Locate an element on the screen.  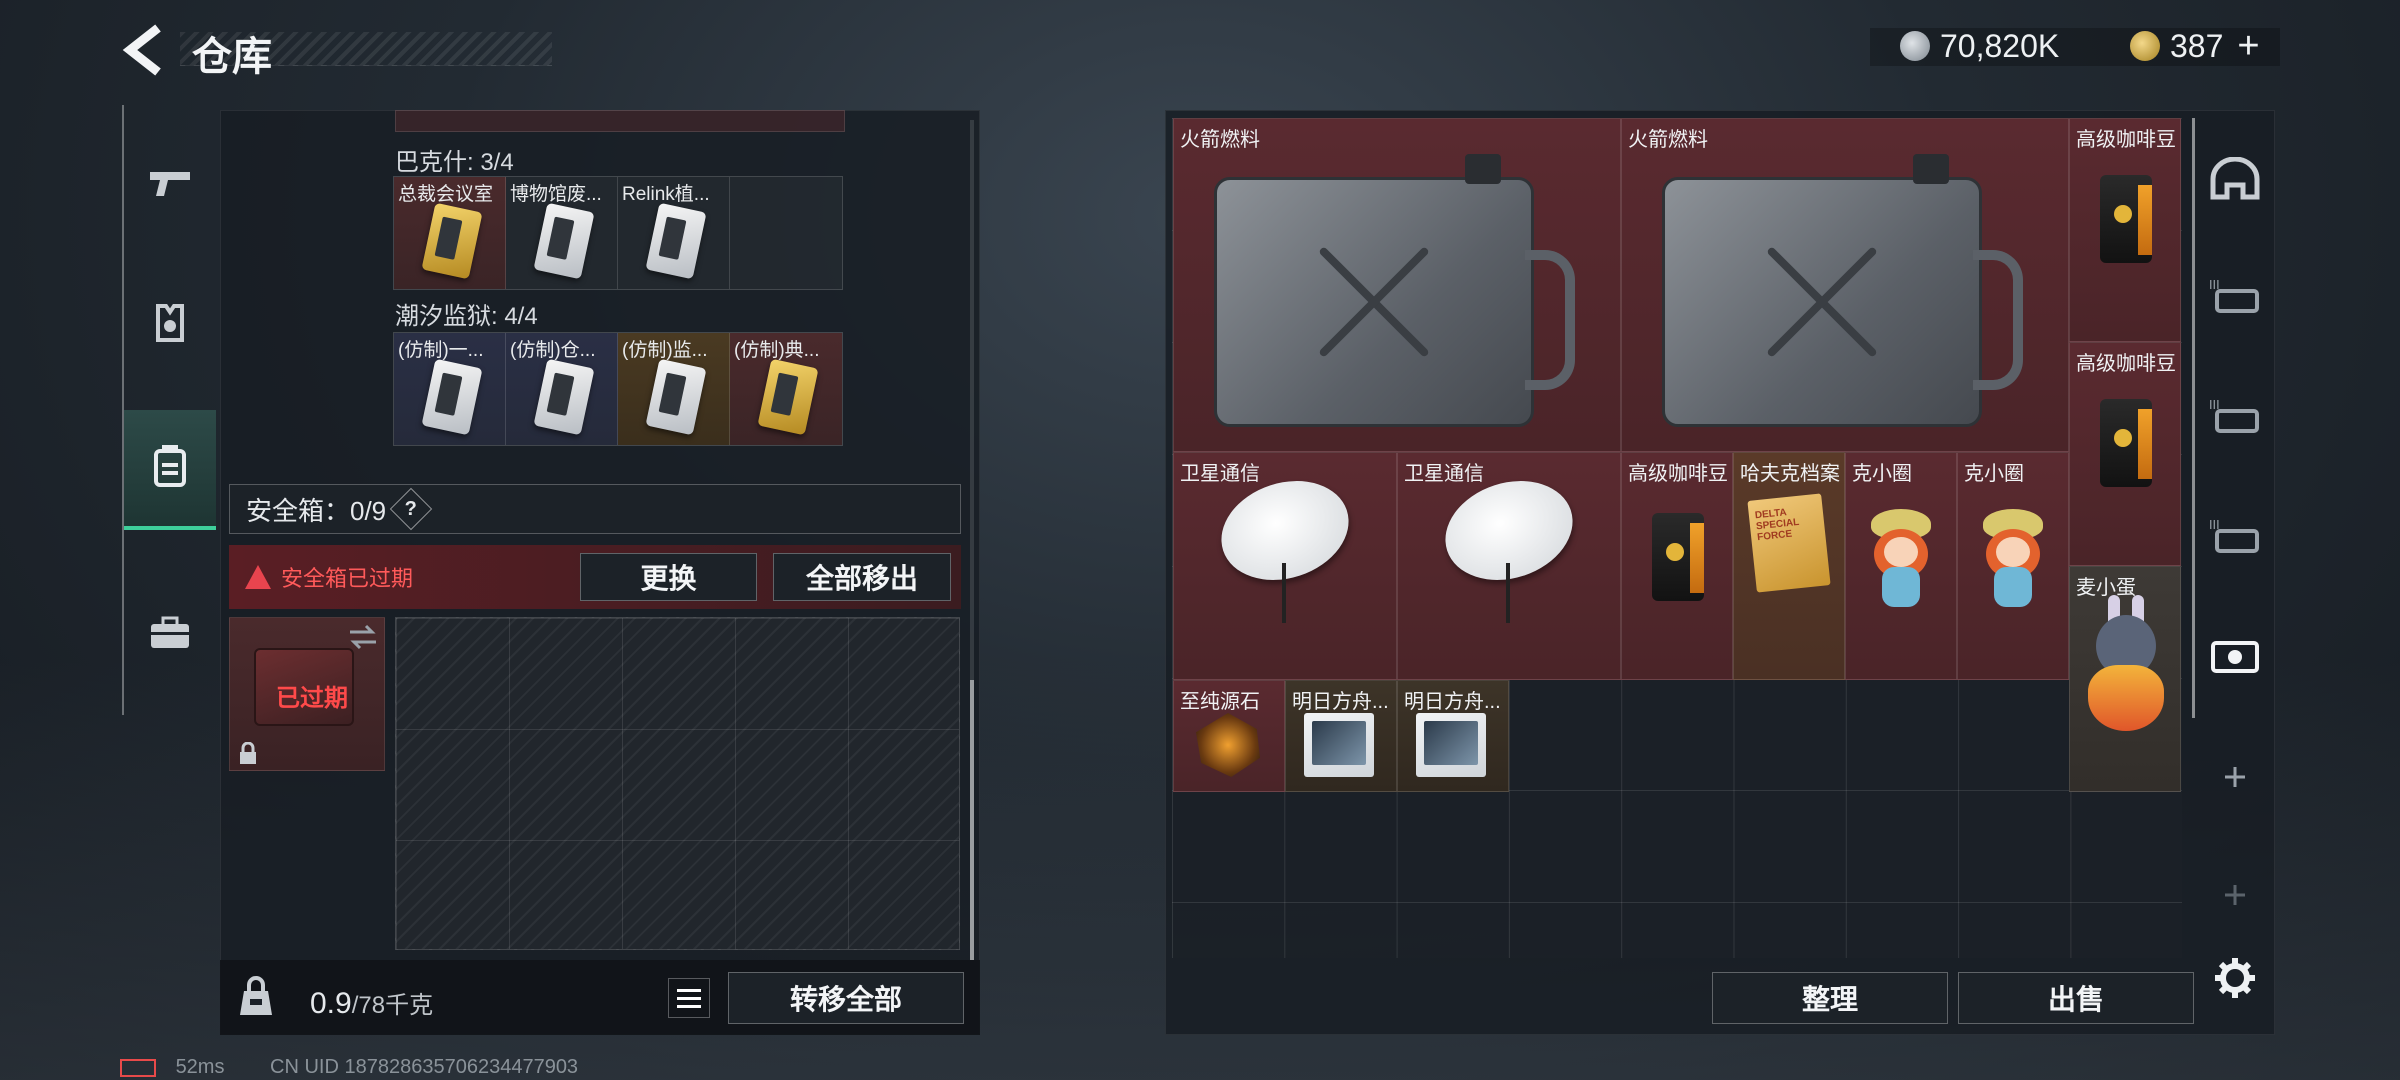
gold-currency: 387 + is located at coordinates (2195, 46).